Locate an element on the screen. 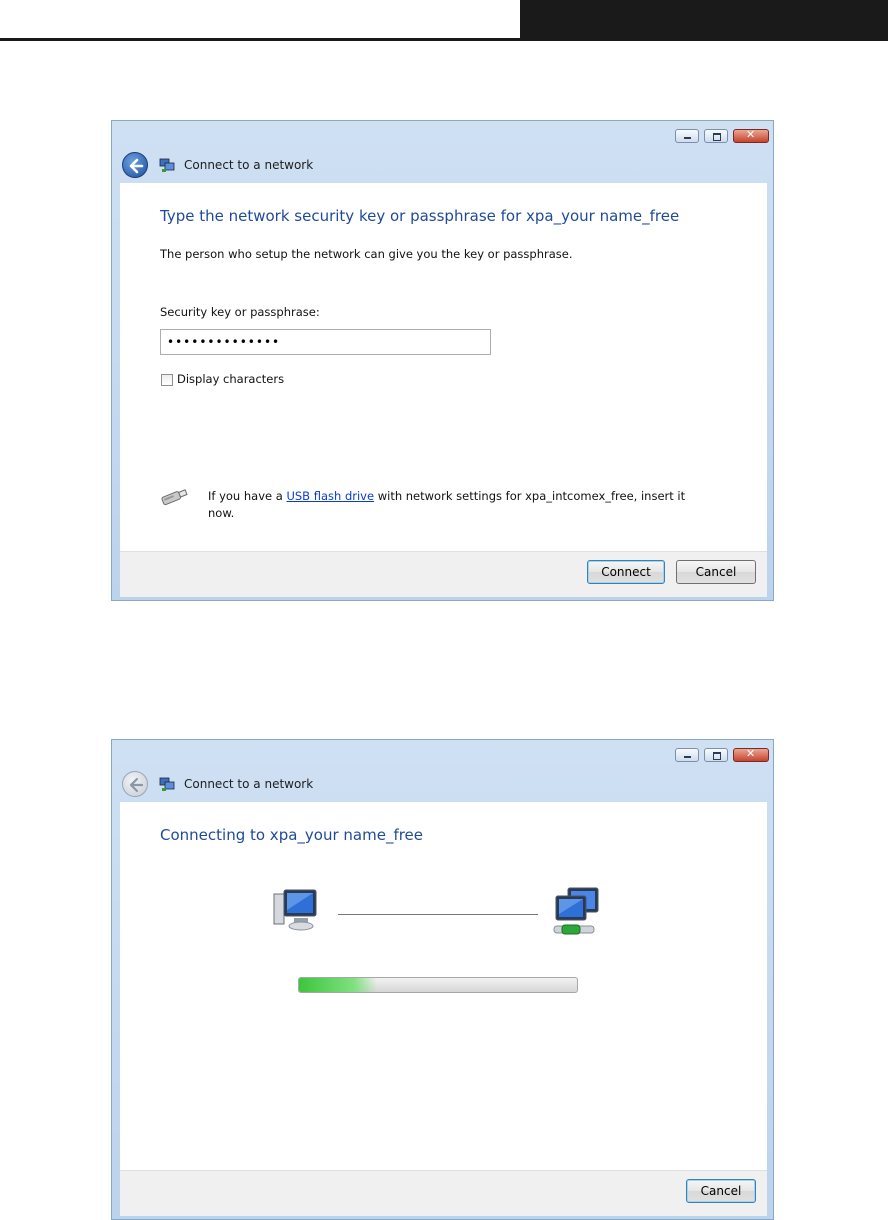 The height and width of the screenshot is (1220, 888). usb-flash-drive-link: USB flash drive is located at coordinates (330, 496).